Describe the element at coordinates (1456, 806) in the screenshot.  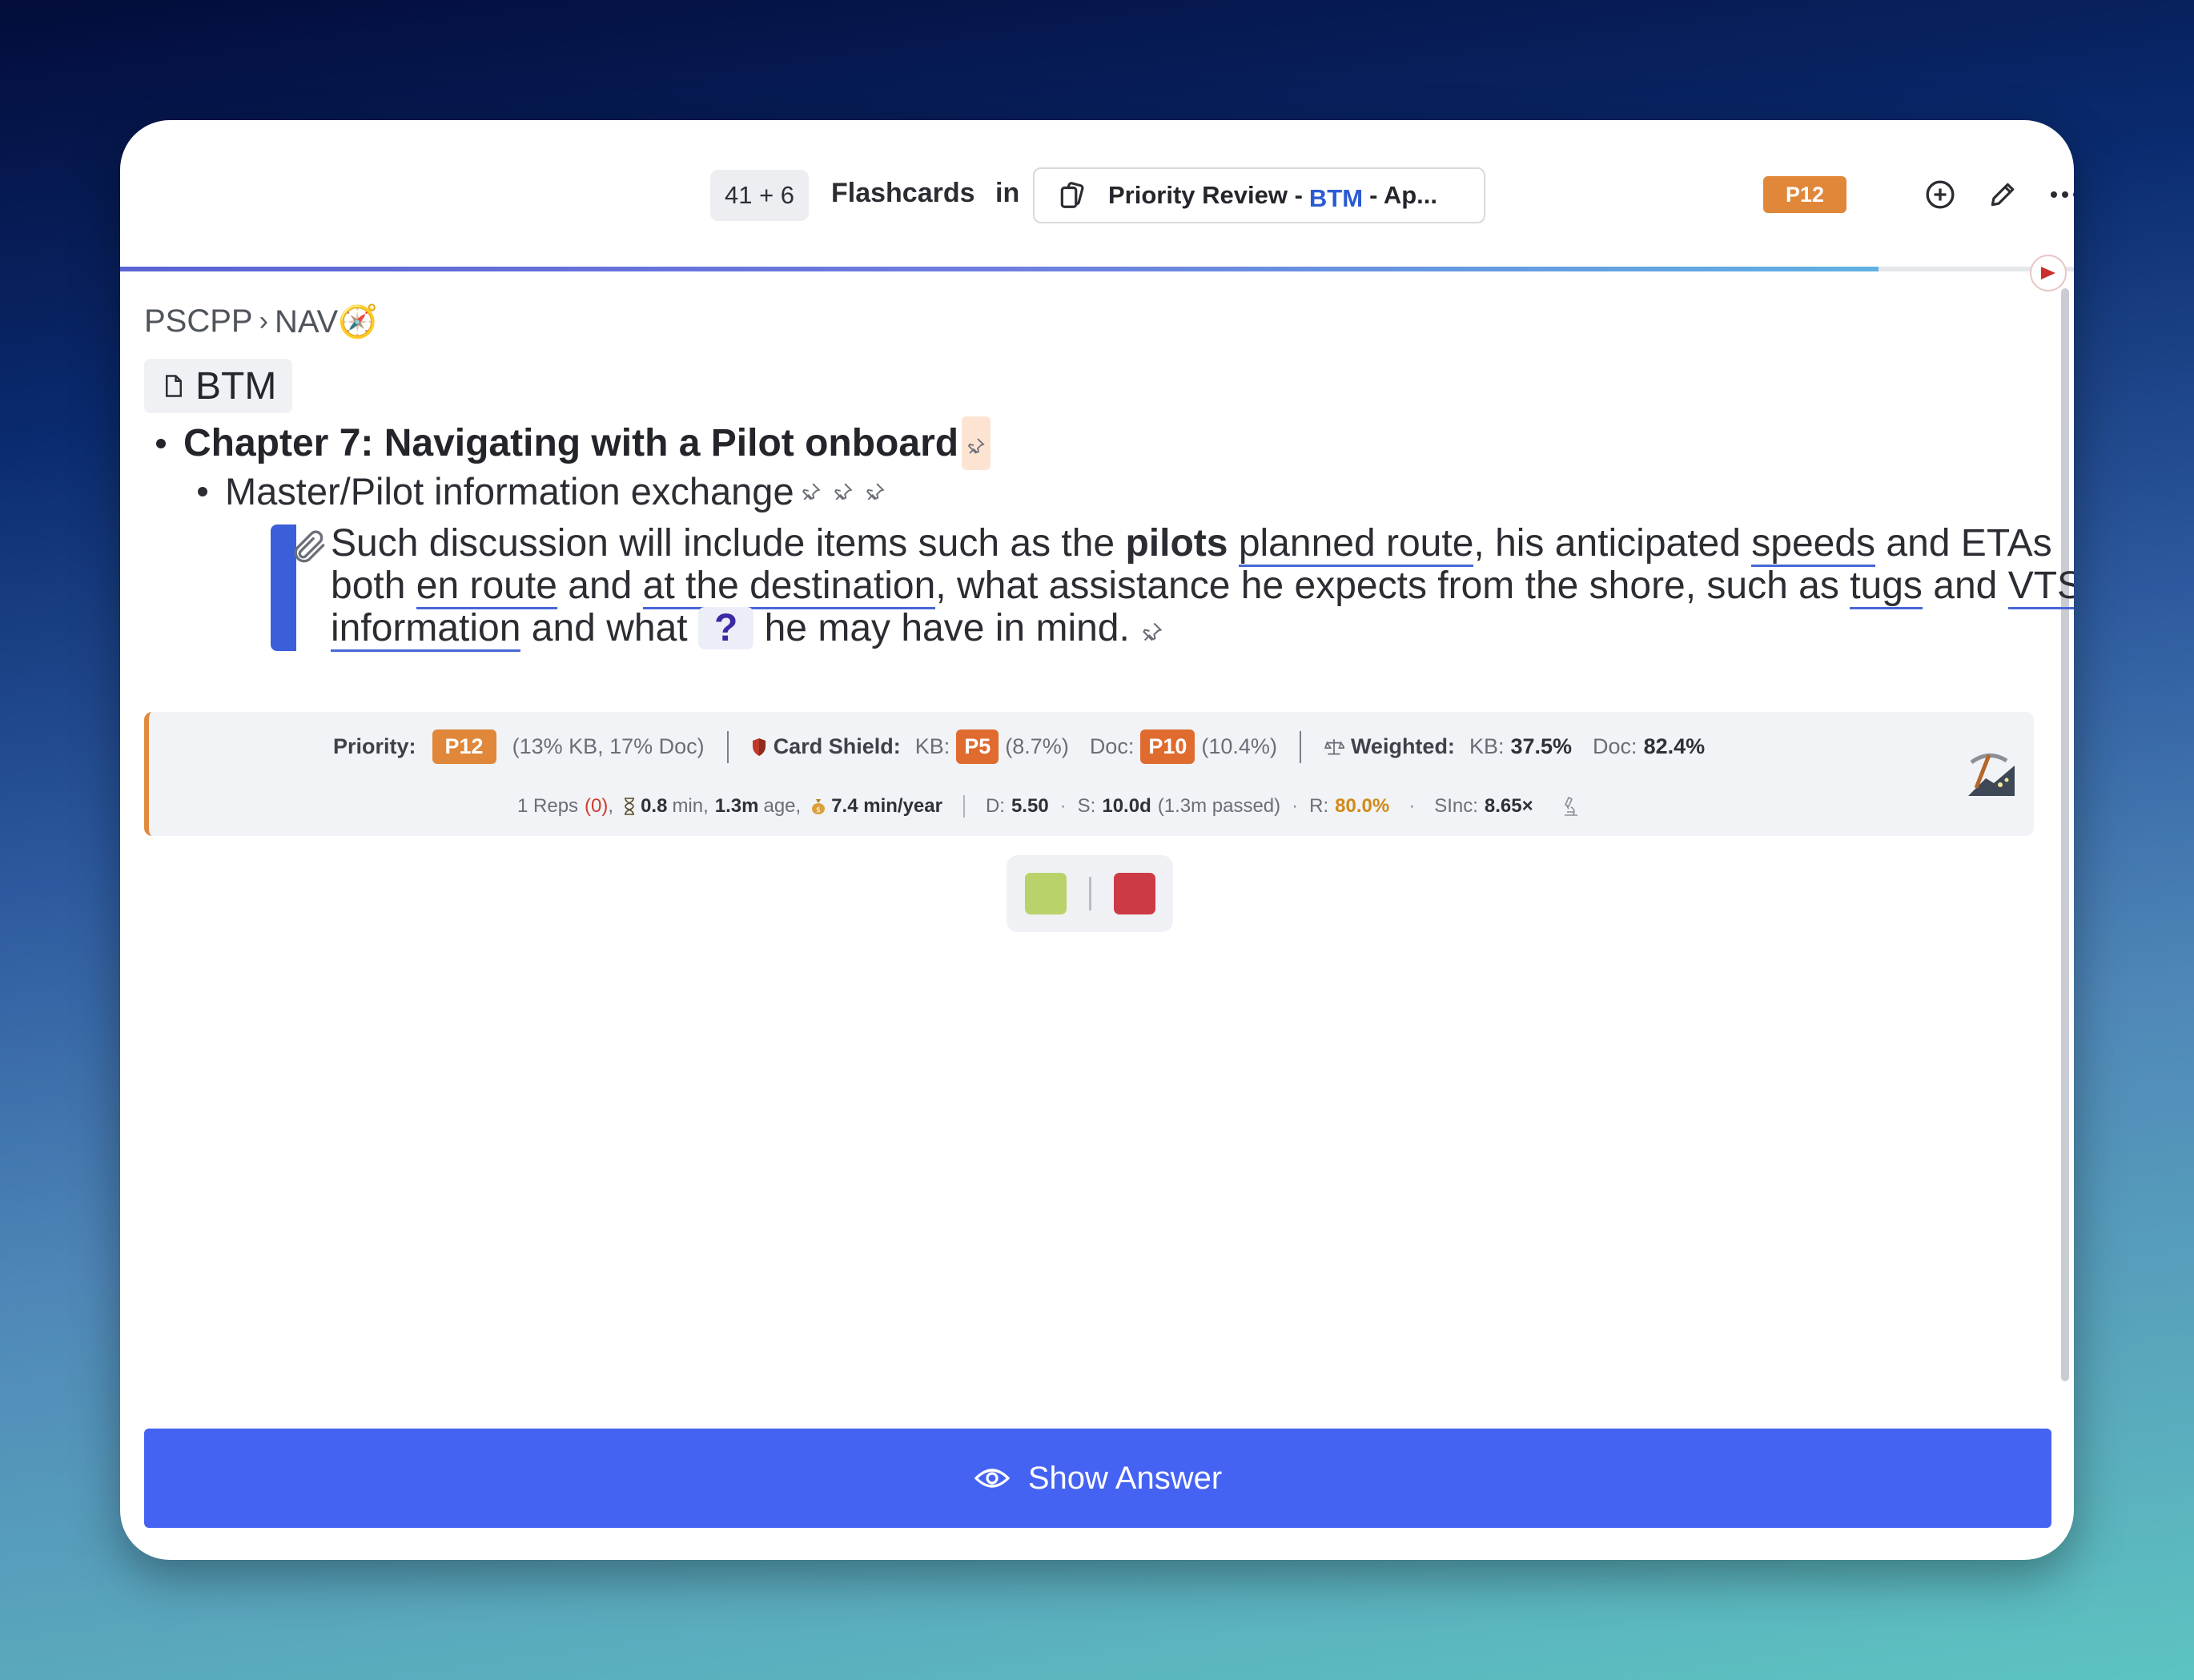
I see `sinc-label: SInc:` at that location.